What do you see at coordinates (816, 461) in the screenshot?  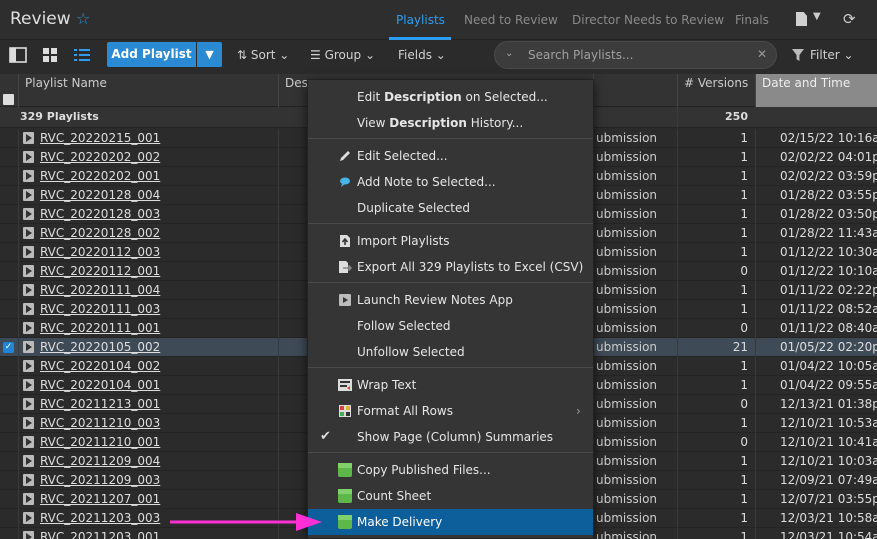 I see `date-time-cell: 12/10/21 10:03am` at bounding box center [816, 461].